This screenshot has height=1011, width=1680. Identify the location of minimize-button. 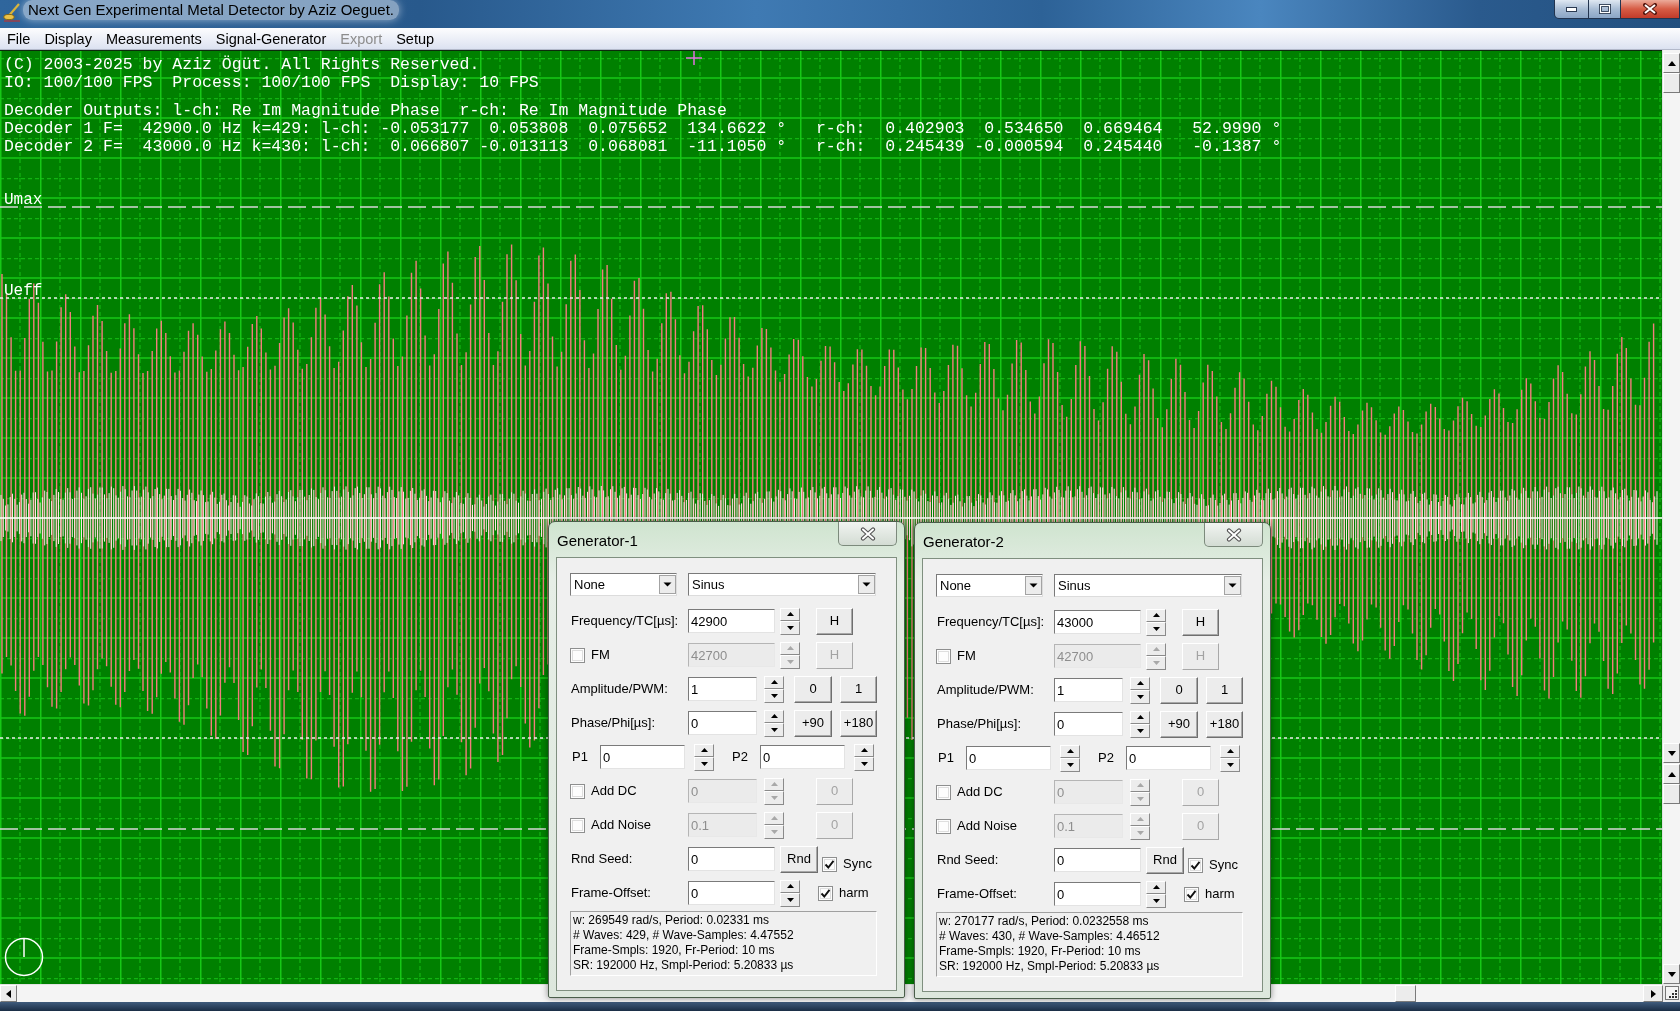
(1571, 9).